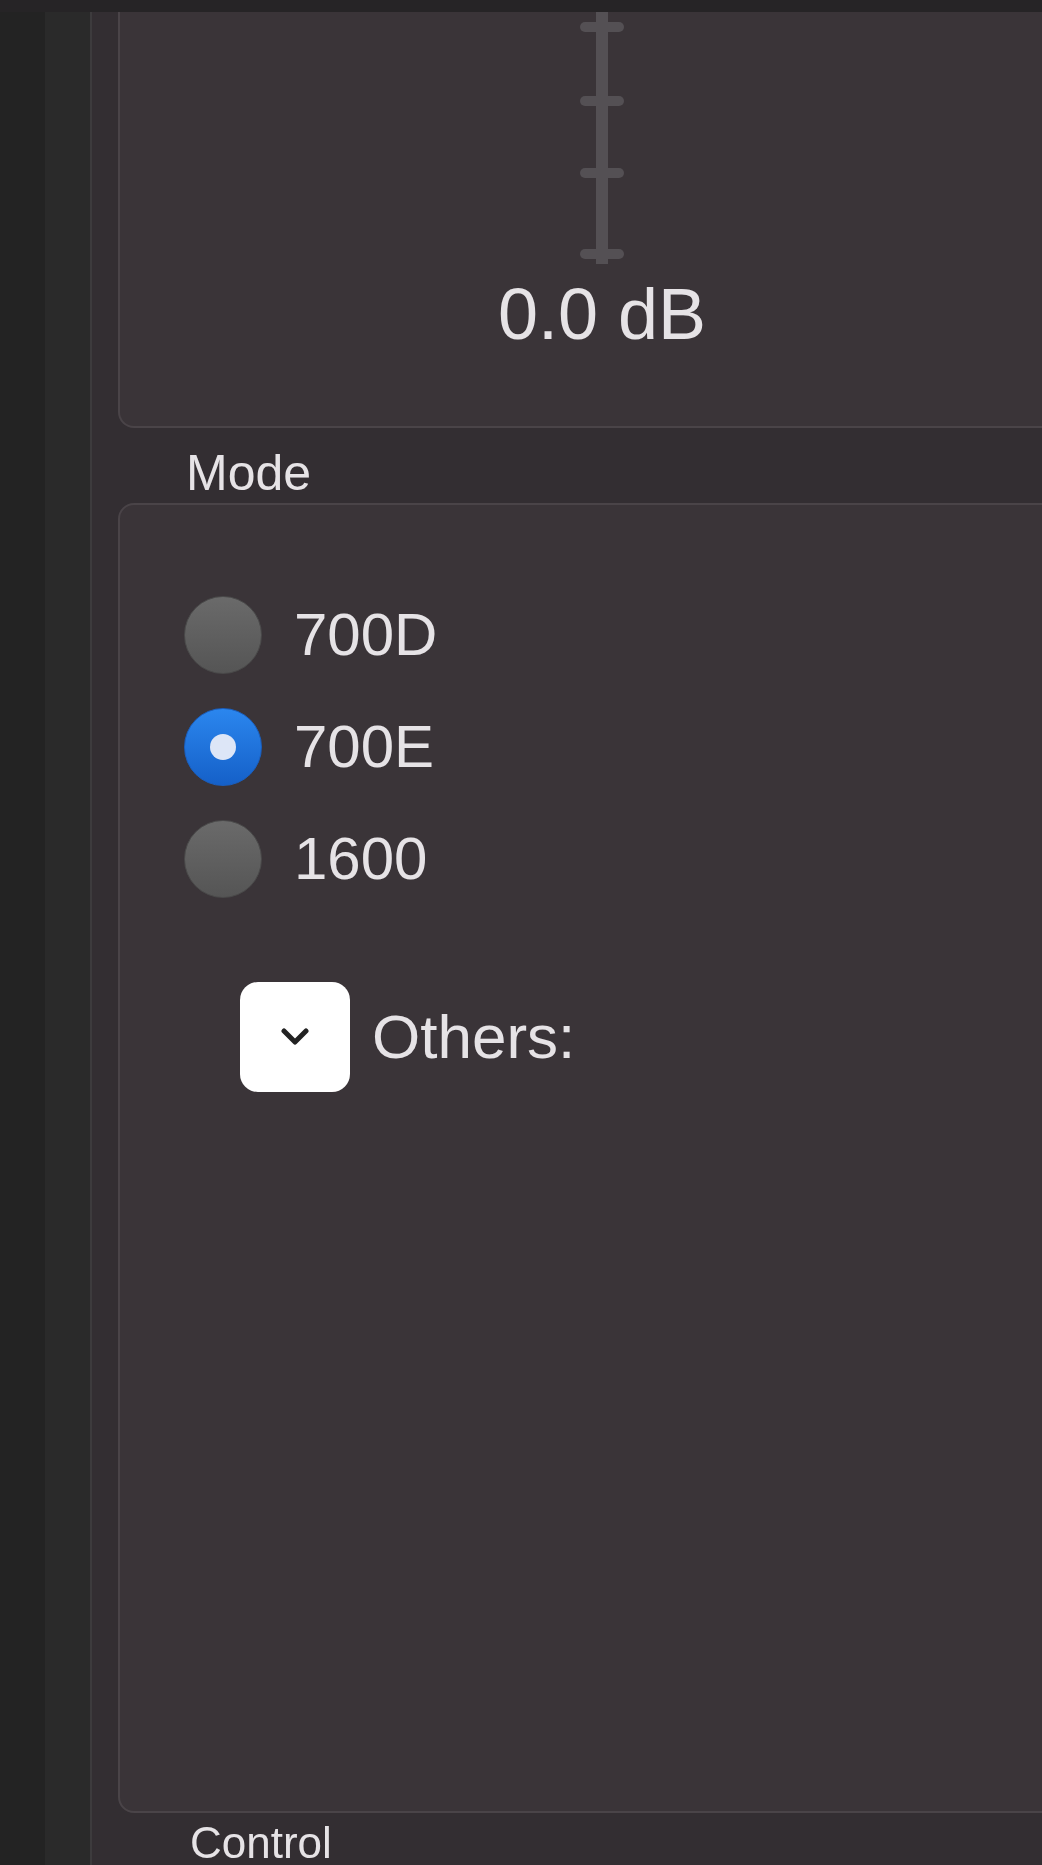  Describe the element at coordinates (602, 314) in the screenshot. I see `gain-reading: 0.0 dB` at that location.